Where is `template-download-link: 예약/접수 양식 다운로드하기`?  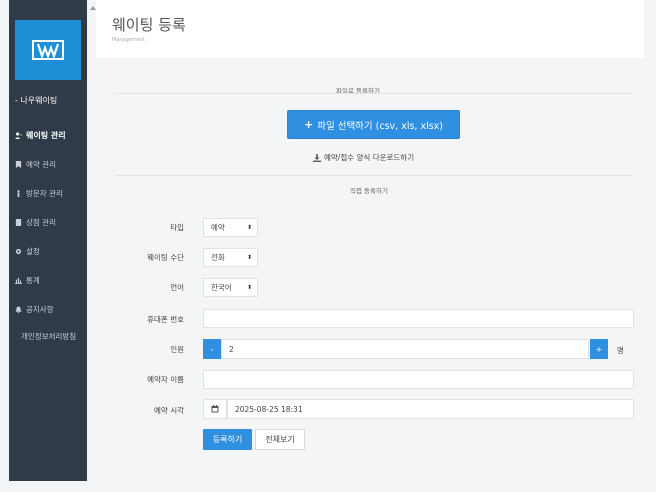 template-download-link: 예약/접수 양식 다운로드하기 is located at coordinates (363, 157).